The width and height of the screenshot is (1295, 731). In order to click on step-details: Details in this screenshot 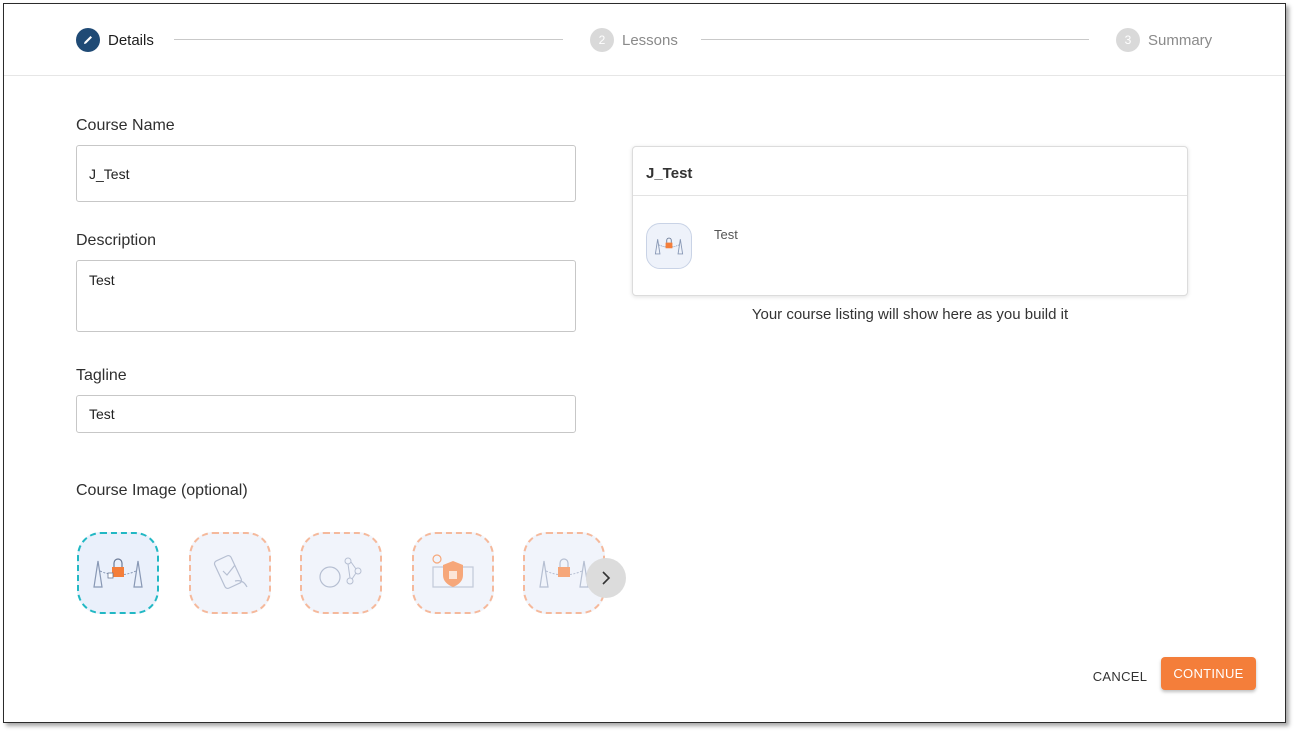, I will do `click(115, 40)`.